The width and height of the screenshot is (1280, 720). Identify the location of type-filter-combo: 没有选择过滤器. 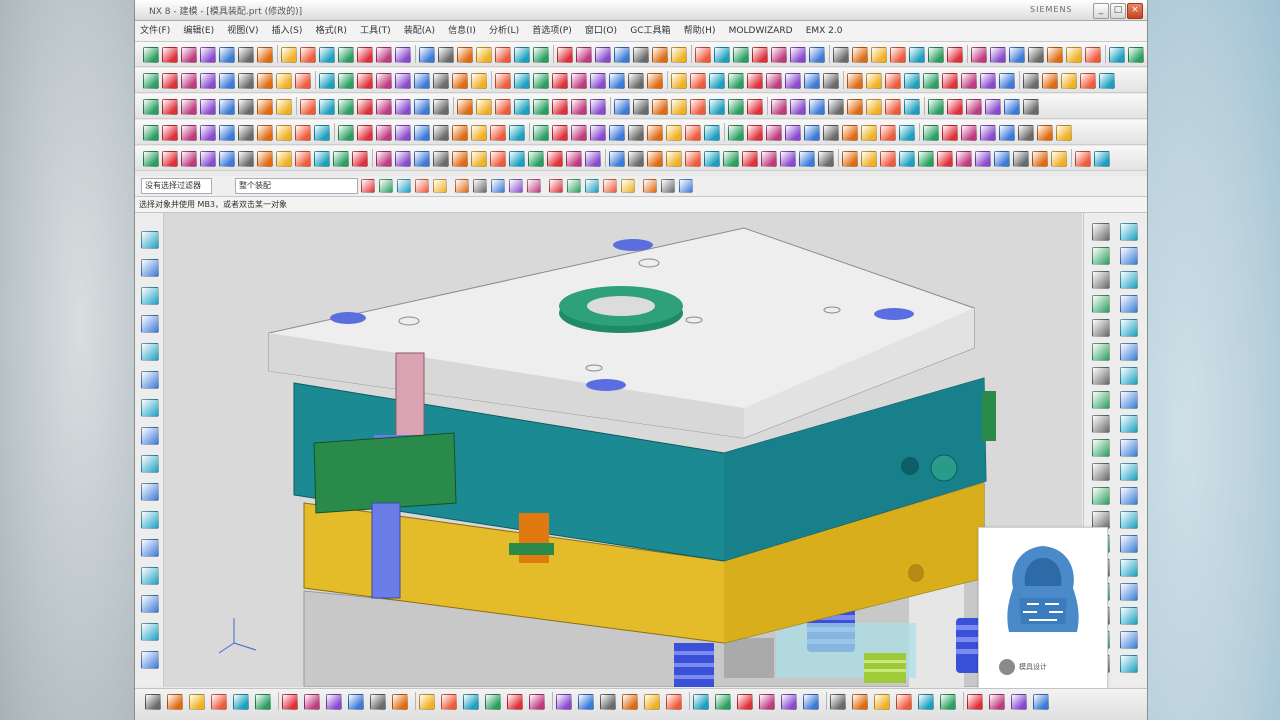
(176, 186).